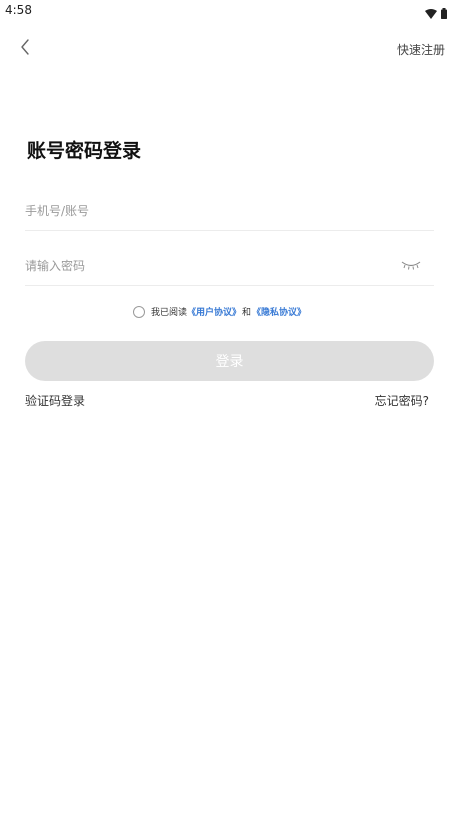 The width and height of the screenshot is (459, 816). I want to click on back-button, so click(25, 49).